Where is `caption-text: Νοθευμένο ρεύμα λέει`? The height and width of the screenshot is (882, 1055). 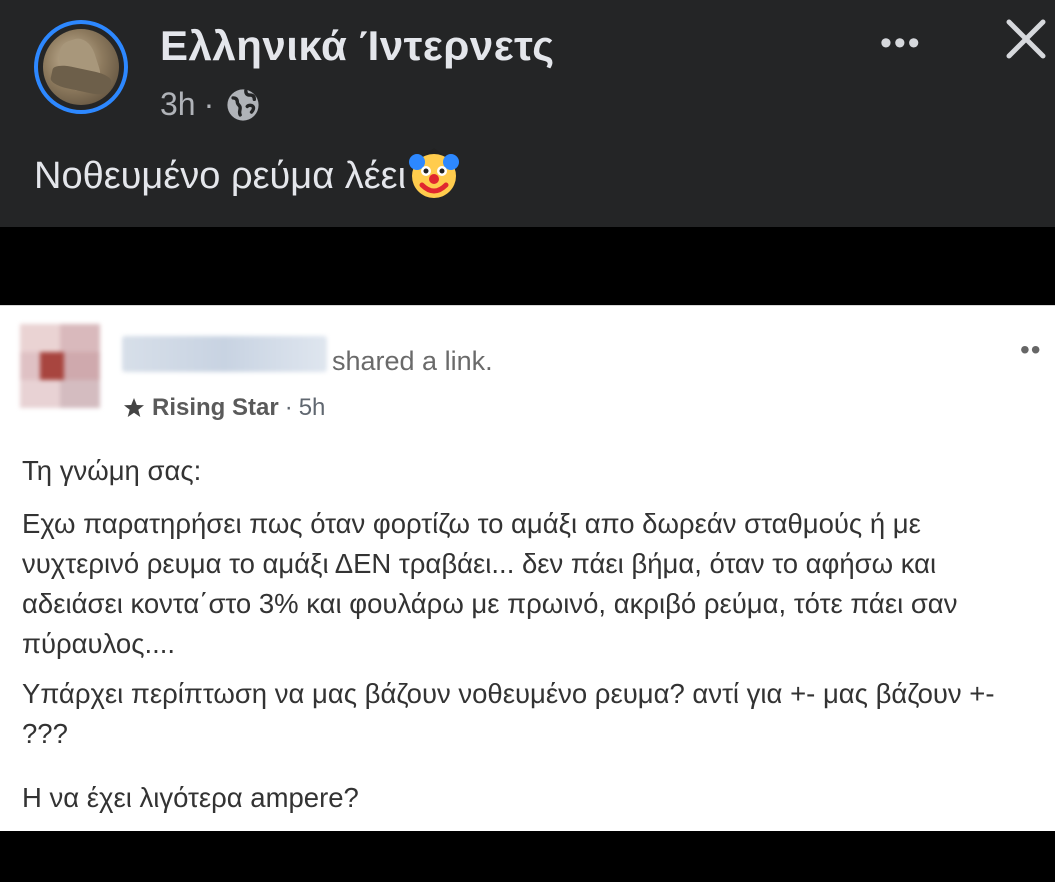
caption-text: Νοθευμένο ρεύμα λέει is located at coordinates (220, 175).